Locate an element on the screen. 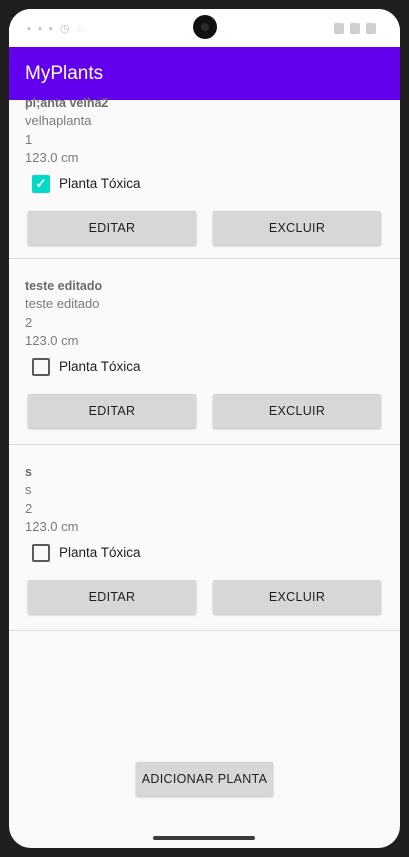 Image resolution: width=409 pixels, height=857 pixels. app-title: MyPlants is located at coordinates (64, 73).